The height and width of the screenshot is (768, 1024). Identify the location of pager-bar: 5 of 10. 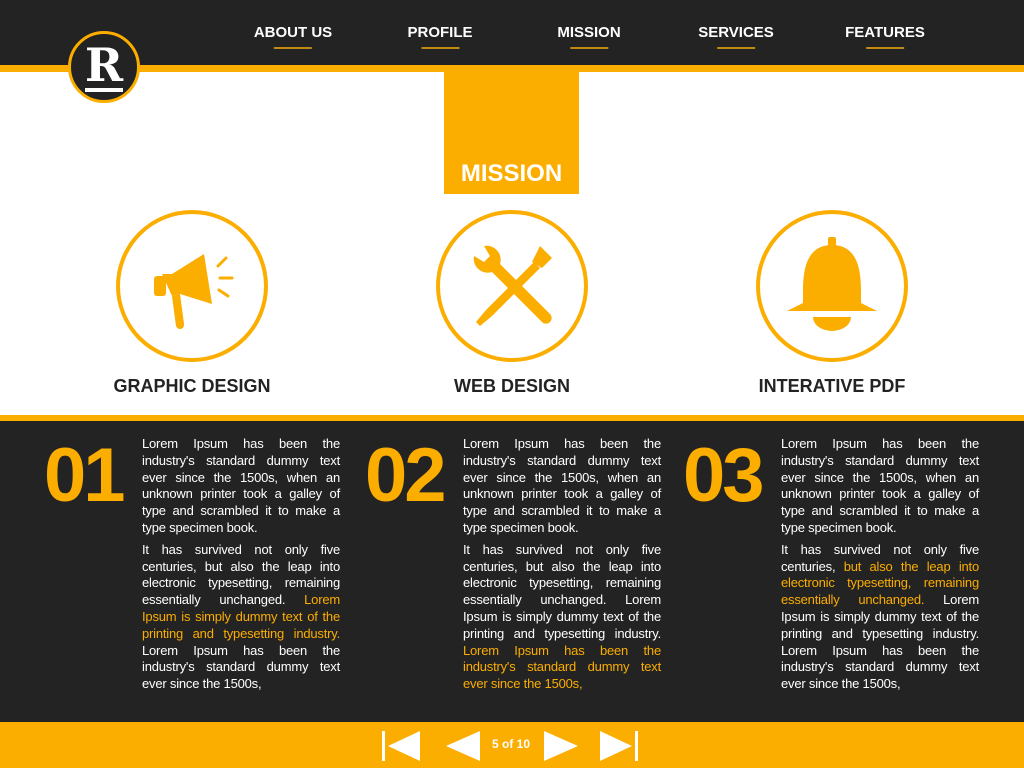
(512, 745).